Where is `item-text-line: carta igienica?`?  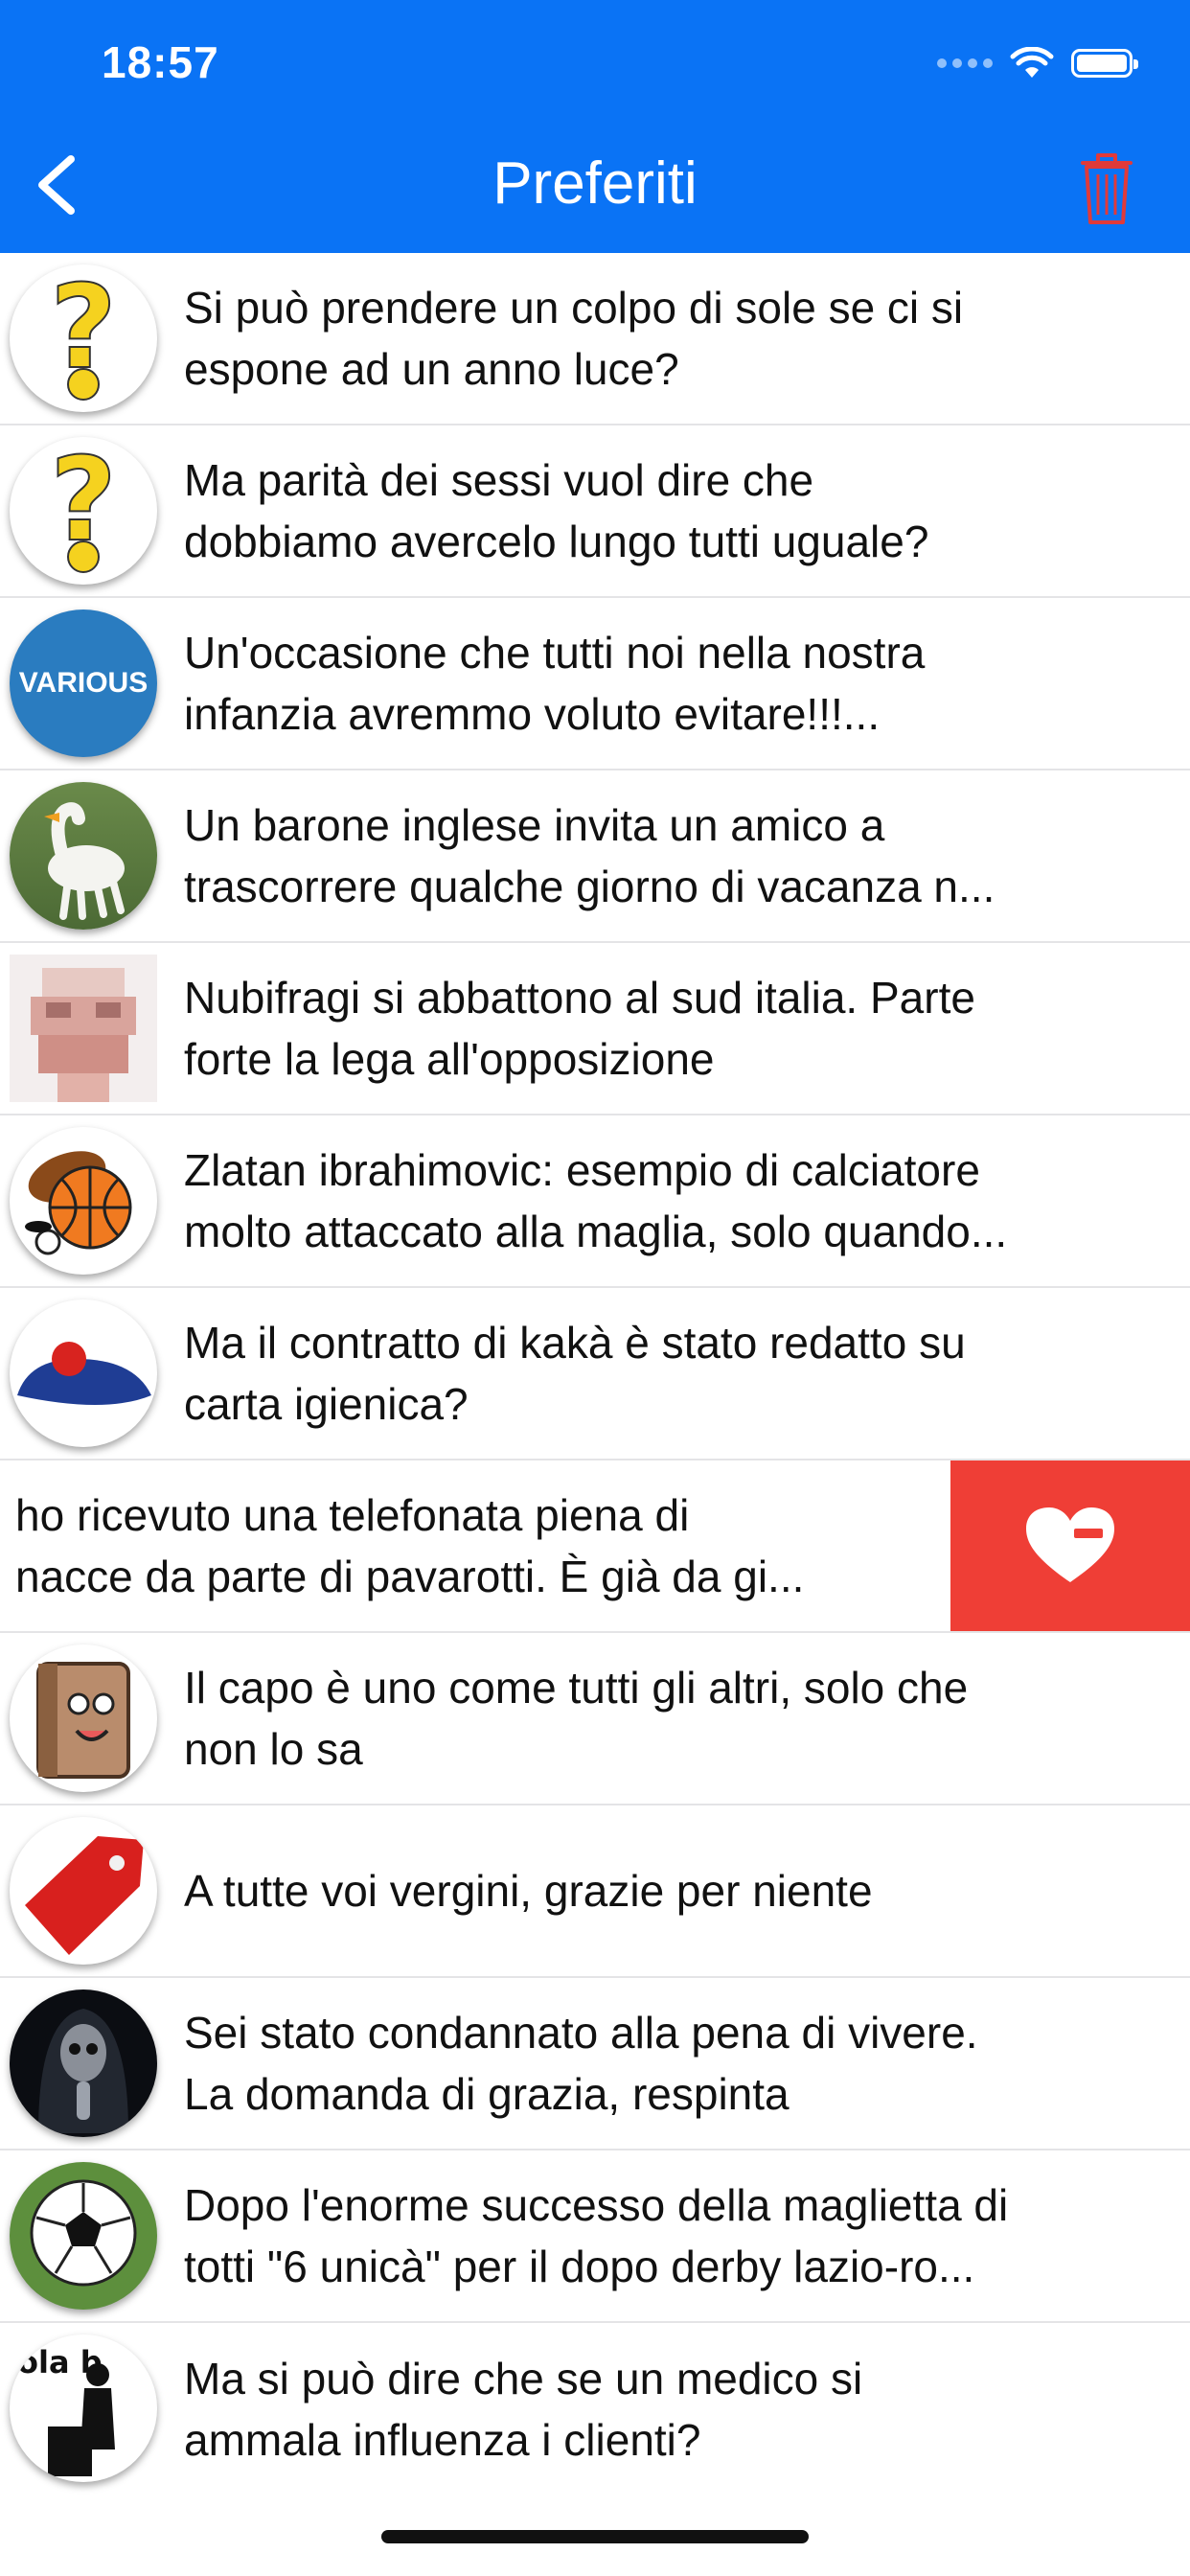 item-text-line: carta igienica? is located at coordinates (326, 1404).